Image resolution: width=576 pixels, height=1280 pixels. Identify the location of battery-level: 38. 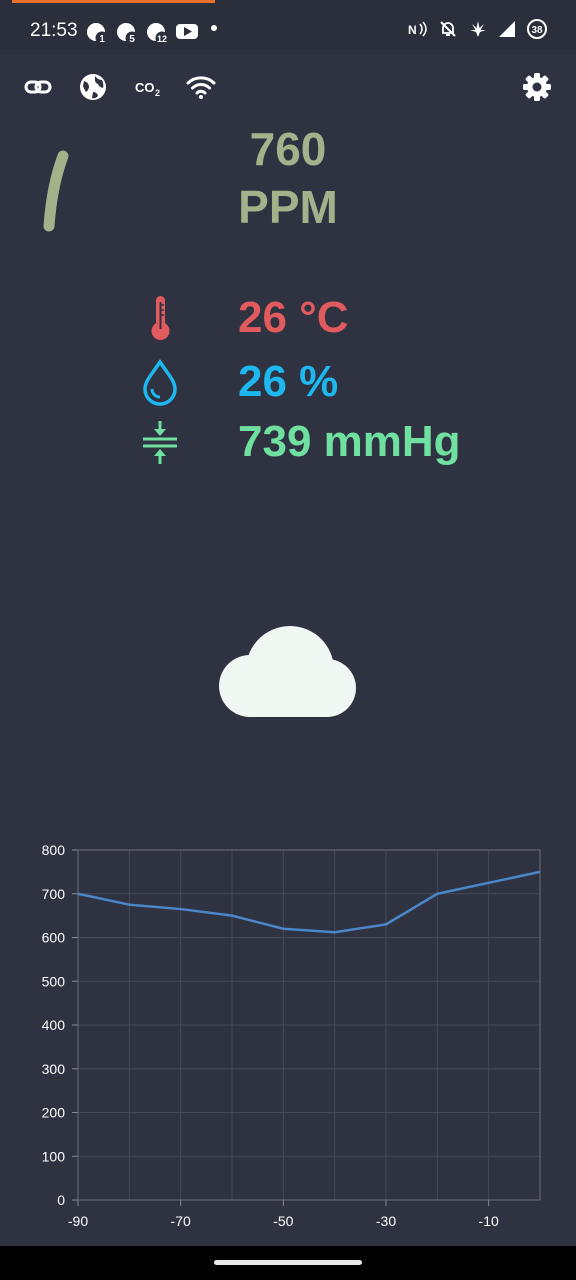
(537, 30).